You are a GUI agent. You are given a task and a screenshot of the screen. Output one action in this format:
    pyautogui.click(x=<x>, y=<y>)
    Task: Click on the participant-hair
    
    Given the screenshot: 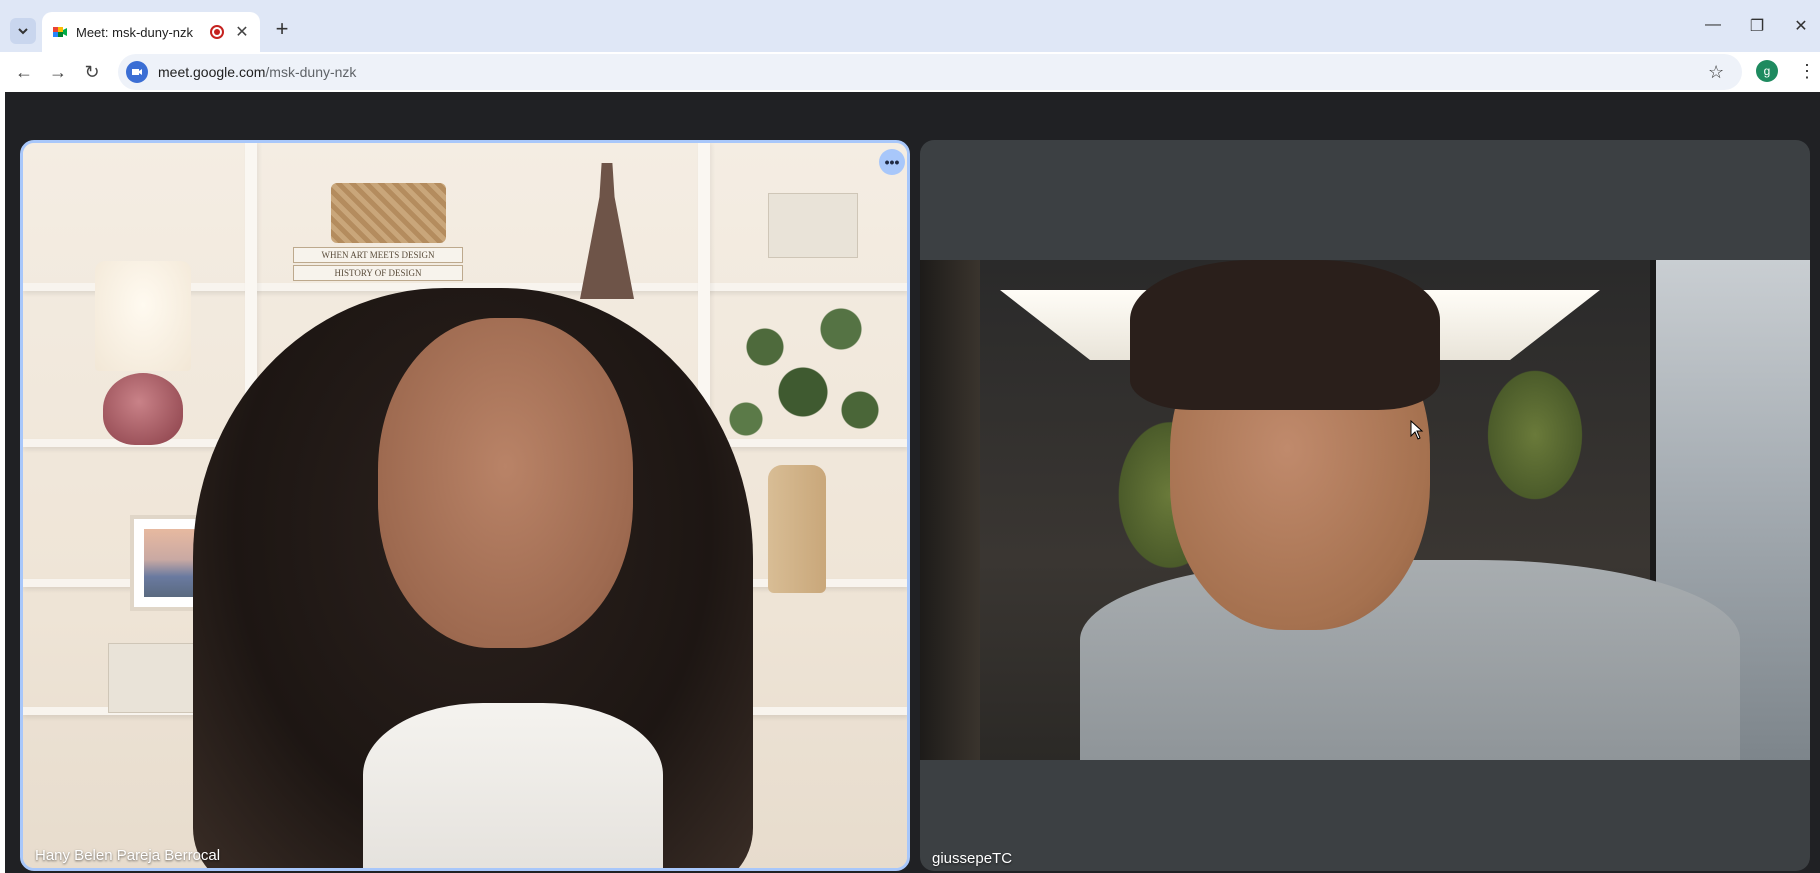 What is the action you would take?
    pyautogui.click(x=1285, y=335)
    